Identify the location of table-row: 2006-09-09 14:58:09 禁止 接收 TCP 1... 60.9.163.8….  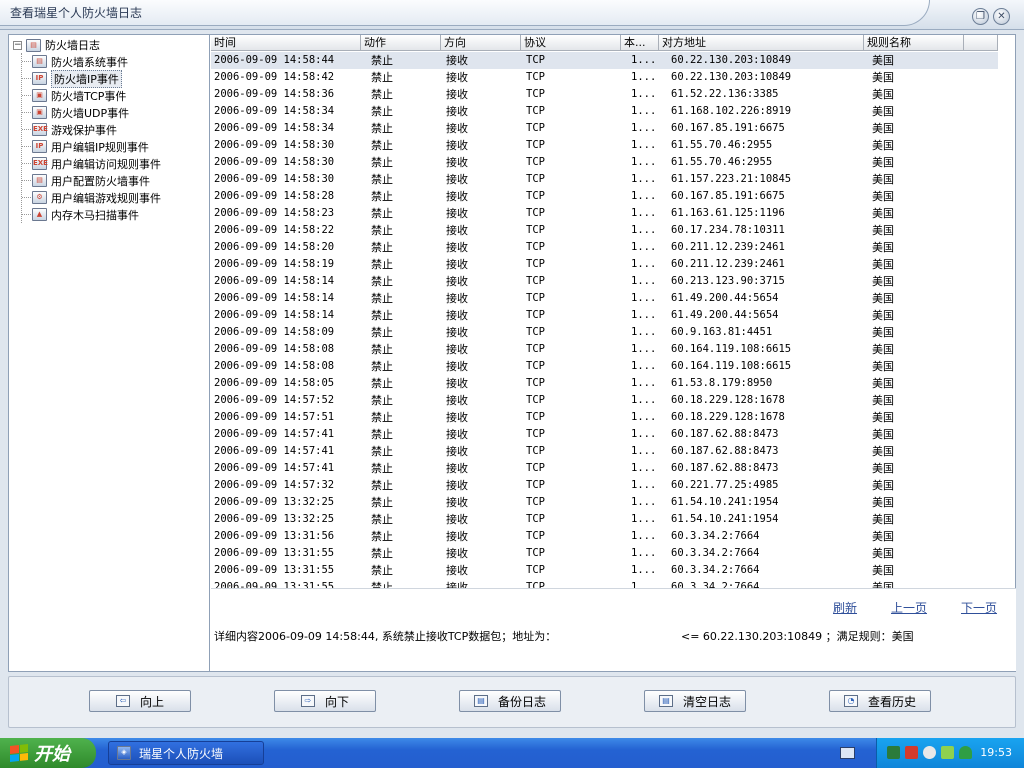
(604, 332).